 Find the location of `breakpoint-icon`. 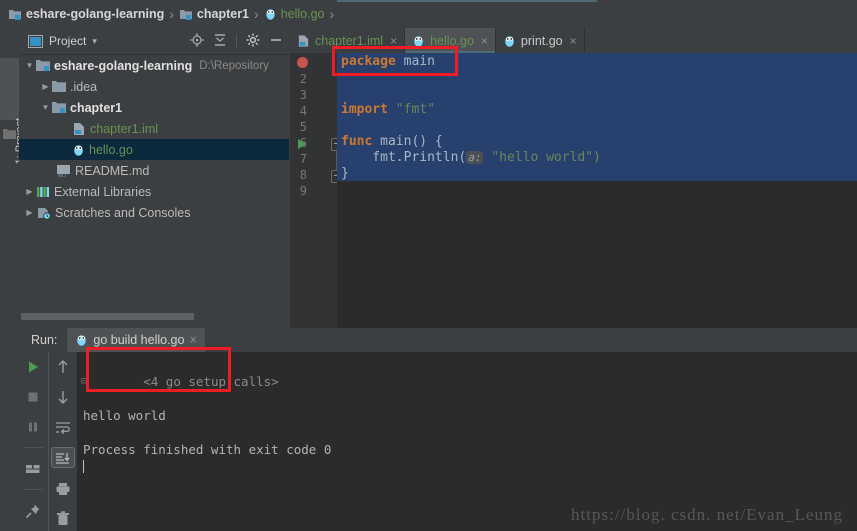

breakpoint-icon is located at coordinates (302, 62).